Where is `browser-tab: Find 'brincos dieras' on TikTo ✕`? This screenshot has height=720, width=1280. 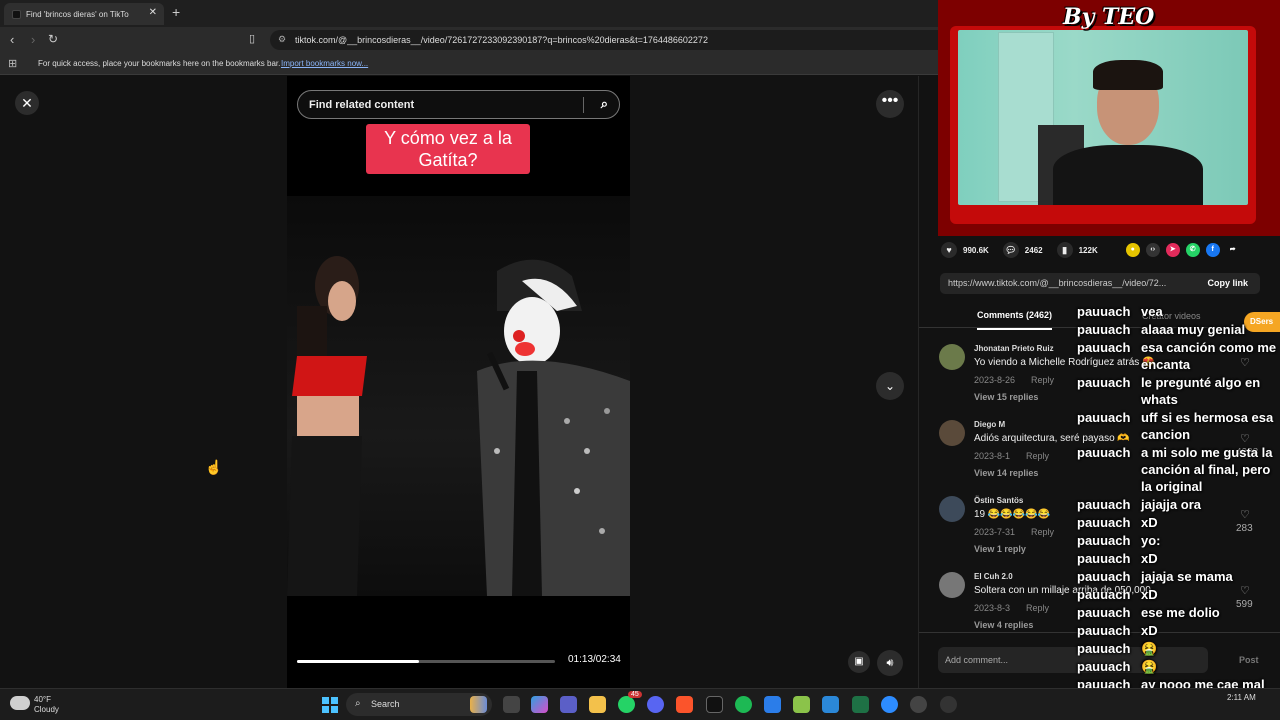
browser-tab: Find 'brincos dieras' on TikTo ✕ is located at coordinates (84, 14).